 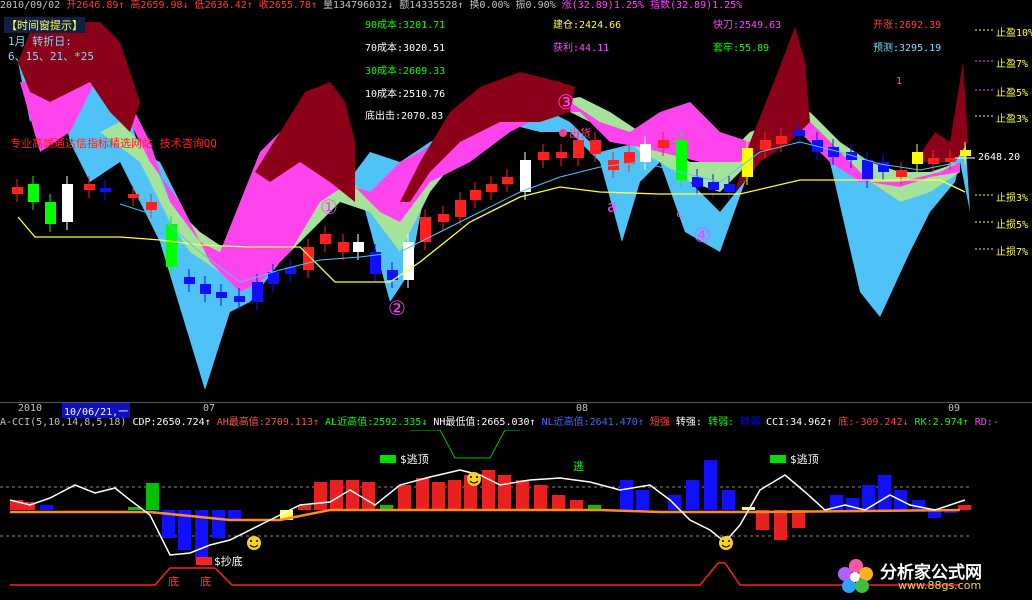 I want to click on sell-dot-icon, so click(x=563, y=133).